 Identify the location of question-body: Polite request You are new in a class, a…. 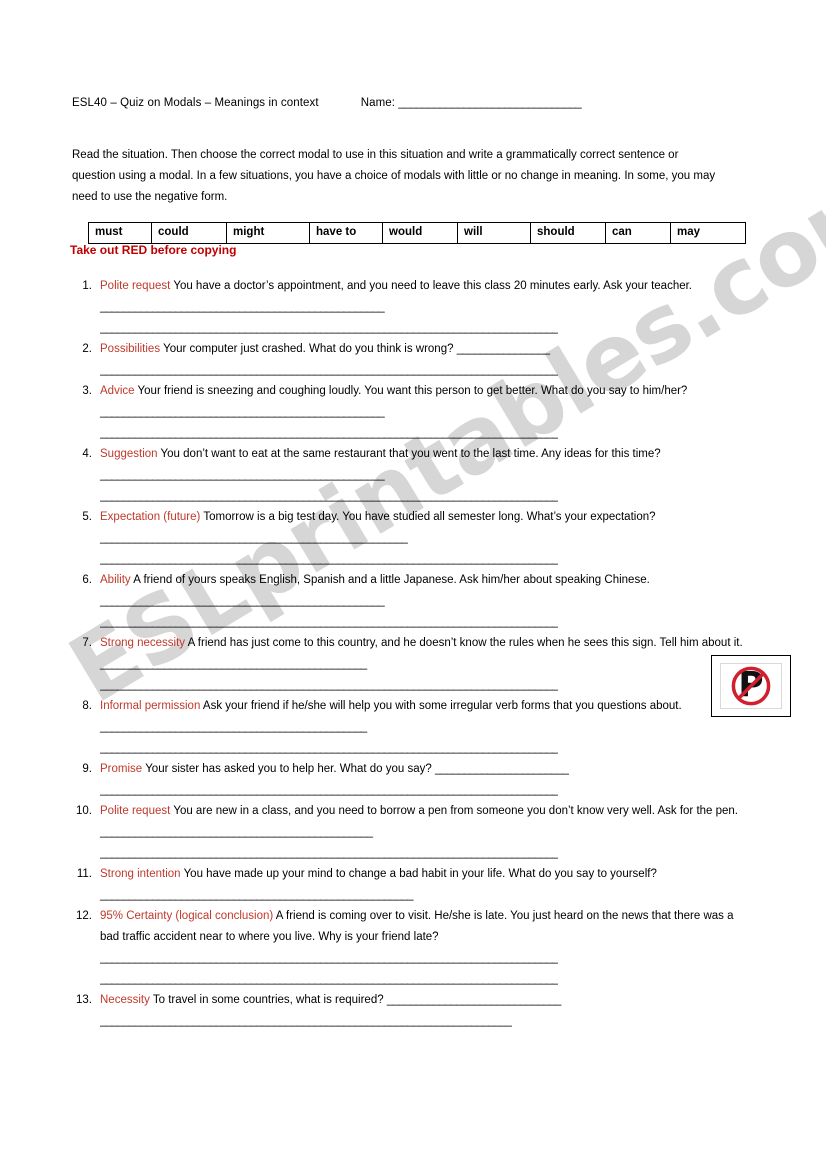
(426, 822).